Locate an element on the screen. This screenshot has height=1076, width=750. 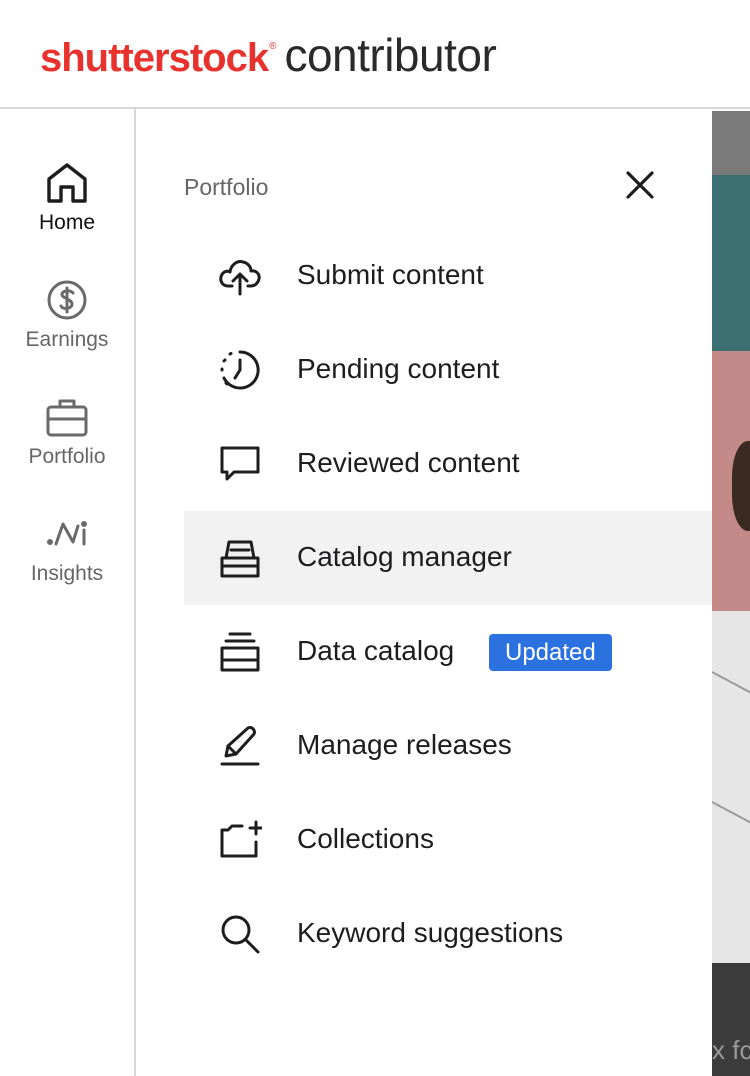
menu-item-label: Data catalog is located at coordinates (376, 650).